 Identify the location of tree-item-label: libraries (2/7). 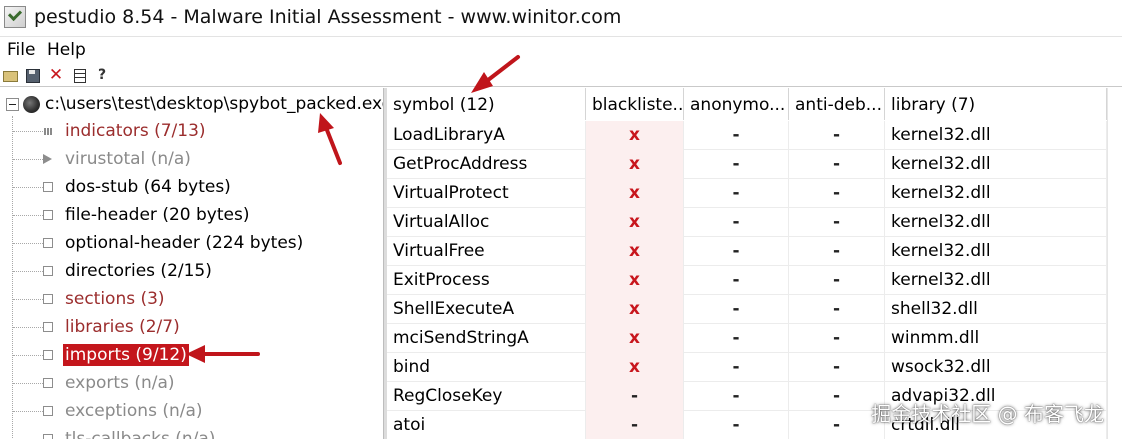
(122, 327).